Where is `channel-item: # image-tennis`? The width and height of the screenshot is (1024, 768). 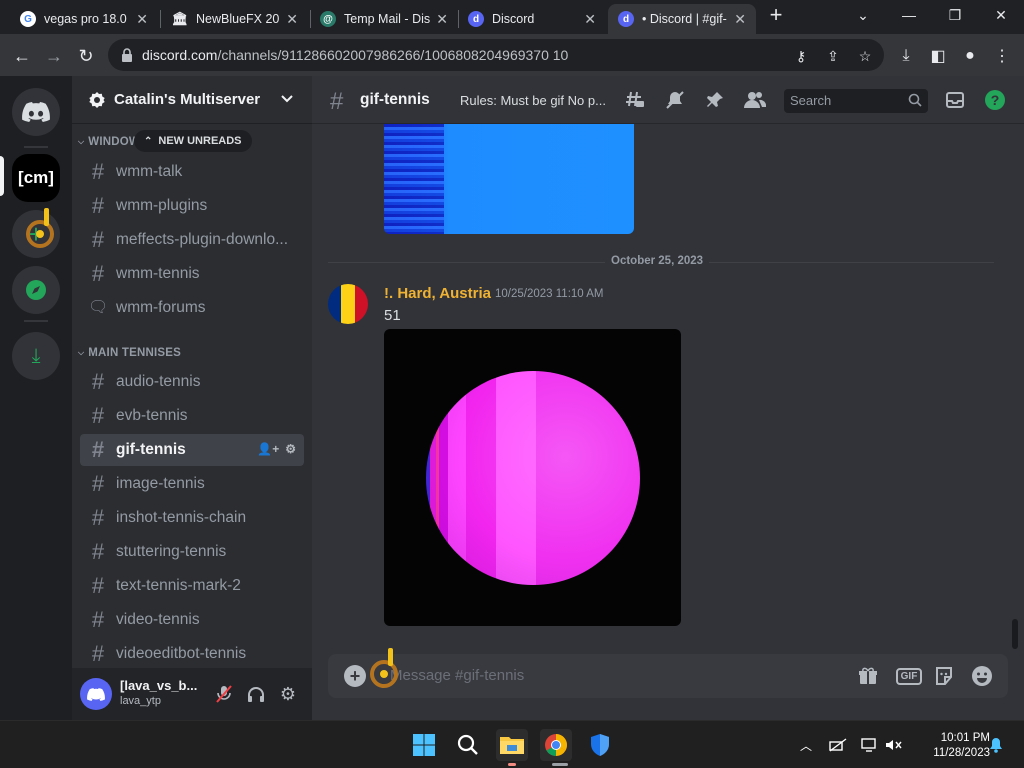 channel-item: # image-tennis is located at coordinates (192, 484).